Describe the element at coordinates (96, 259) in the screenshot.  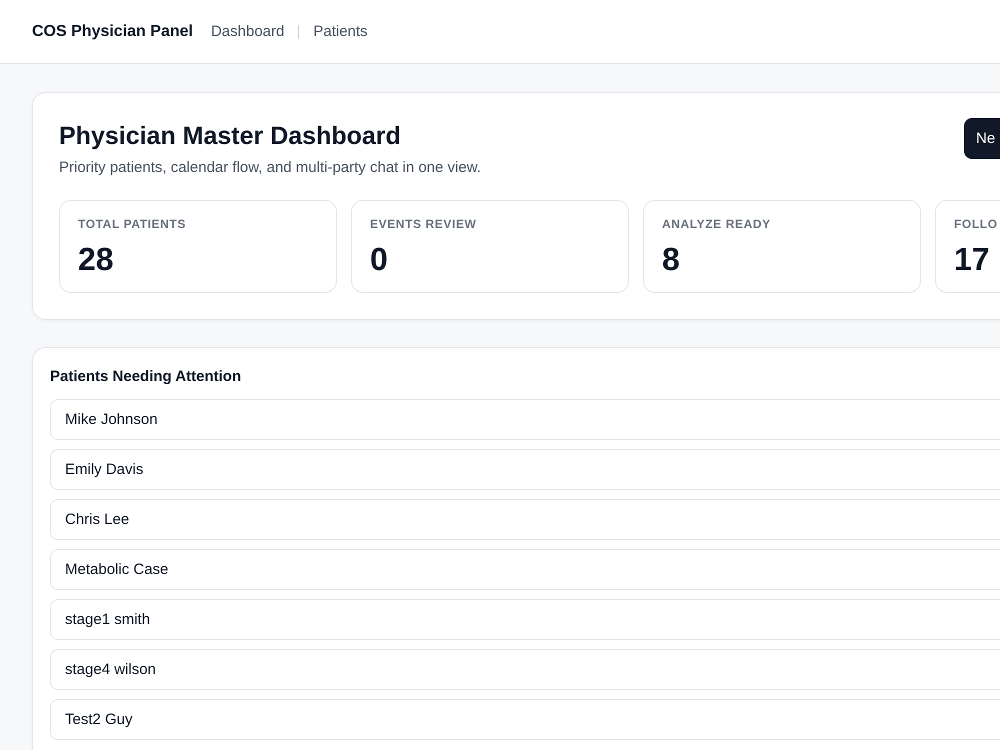
I see `stat-value: 28` at that location.